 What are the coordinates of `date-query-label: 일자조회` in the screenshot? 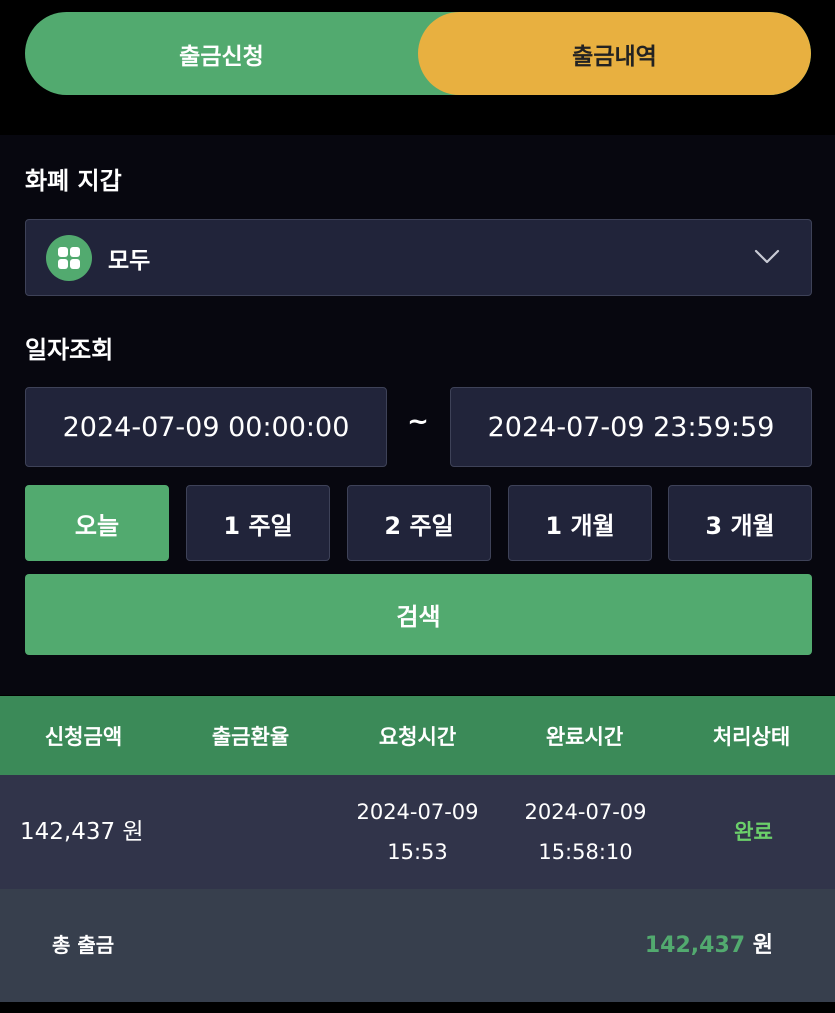 It's located at (69, 350).